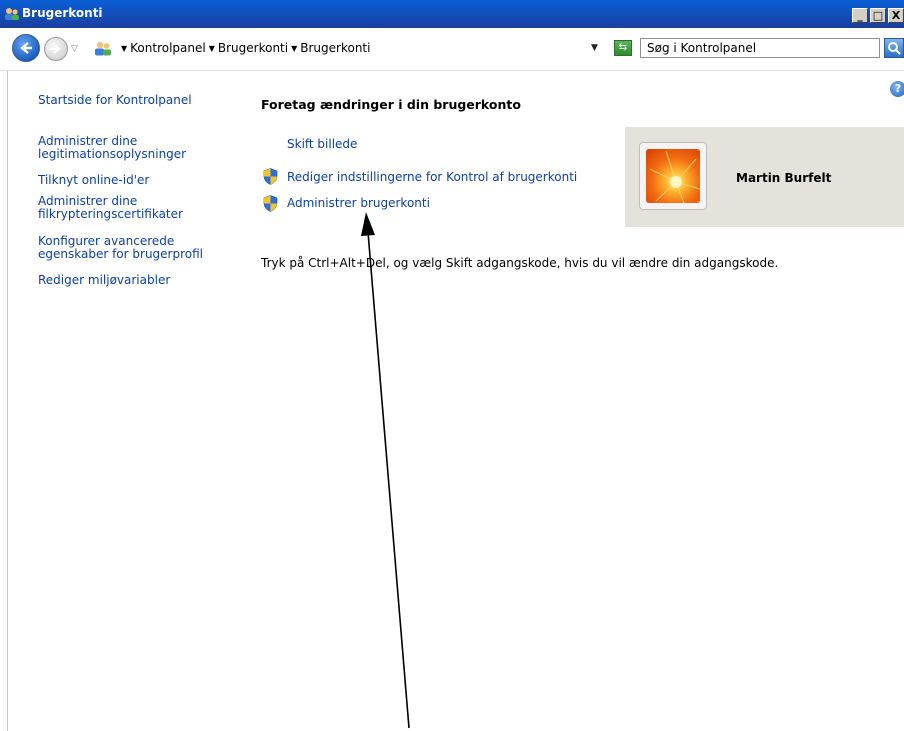 The height and width of the screenshot is (731, 904). What do you see at coordinates (110, 214) in the screenshot?
I see `sidebar-item-label: filkrypteringscertifikater` at bounding box center [110, 214].